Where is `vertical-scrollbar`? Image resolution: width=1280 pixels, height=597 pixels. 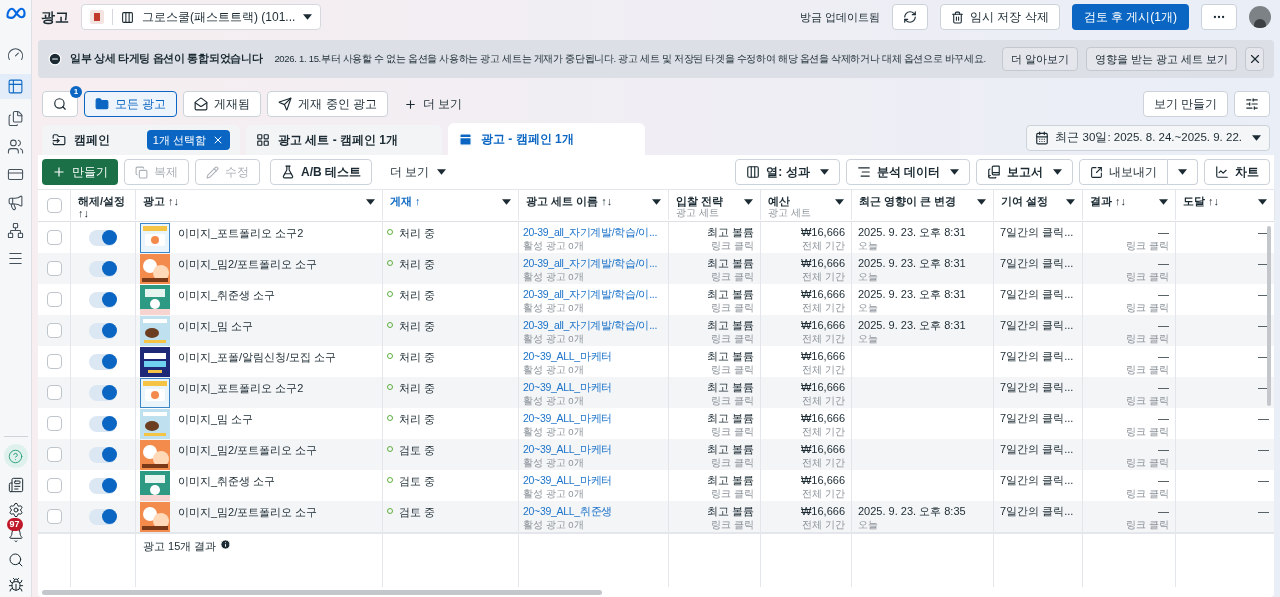
vertical-scrollbar is located at coordinates (1269, 316).